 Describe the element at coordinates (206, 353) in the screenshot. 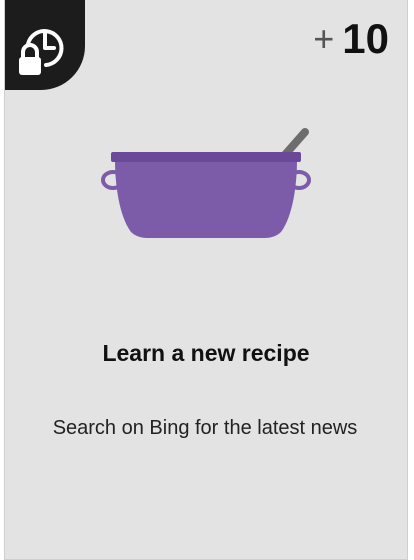

I see `card-title: Learn a new recipe` at that location.